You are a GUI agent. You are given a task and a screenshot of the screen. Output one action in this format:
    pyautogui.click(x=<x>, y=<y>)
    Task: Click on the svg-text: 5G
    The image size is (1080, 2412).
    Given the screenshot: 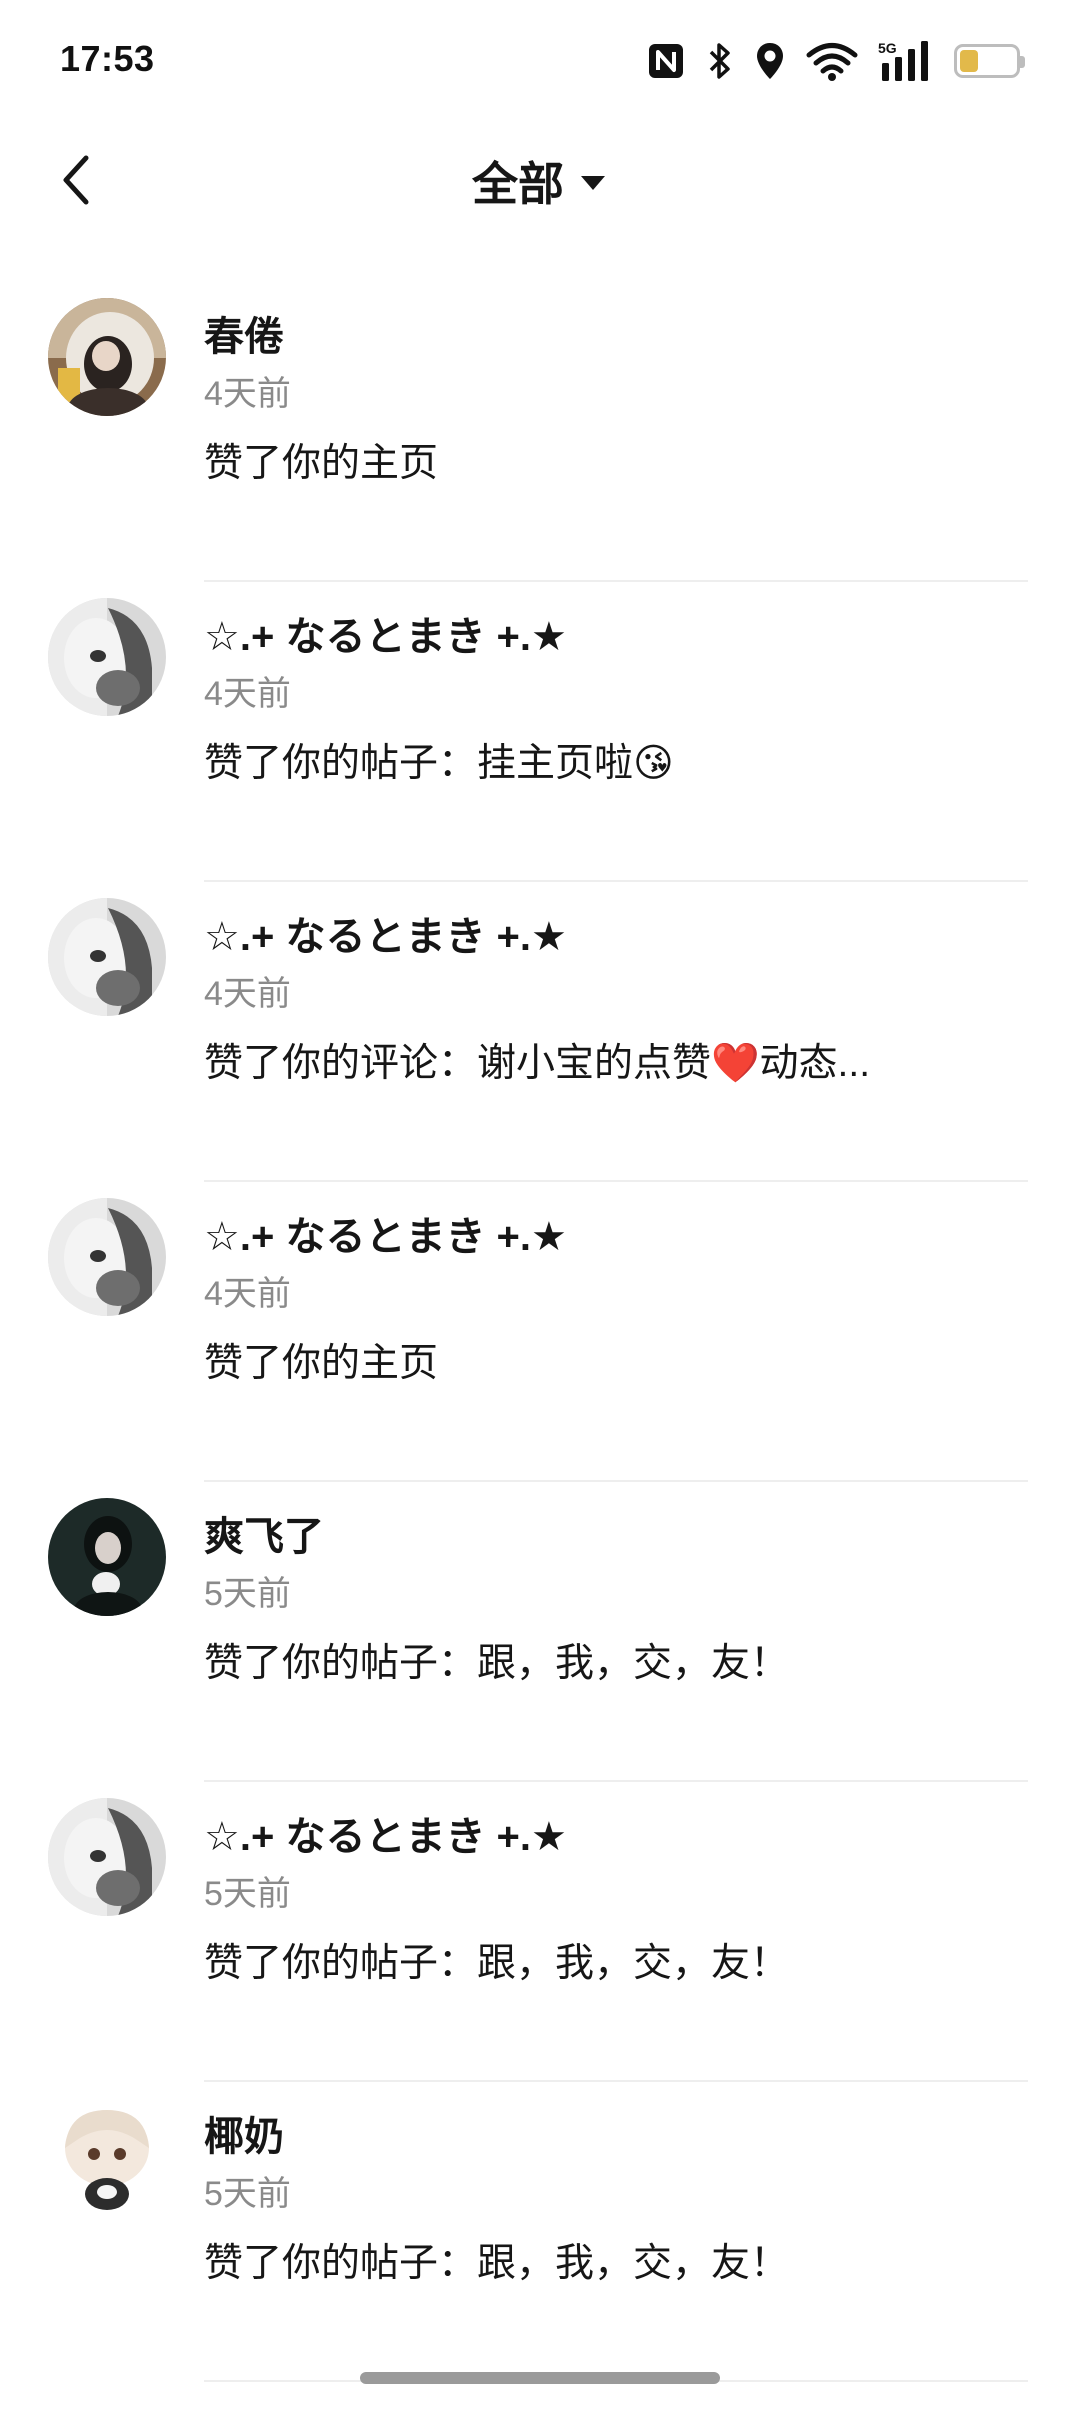 What is the action you would take?
    pyautogui.click(x=887, y=48)
    